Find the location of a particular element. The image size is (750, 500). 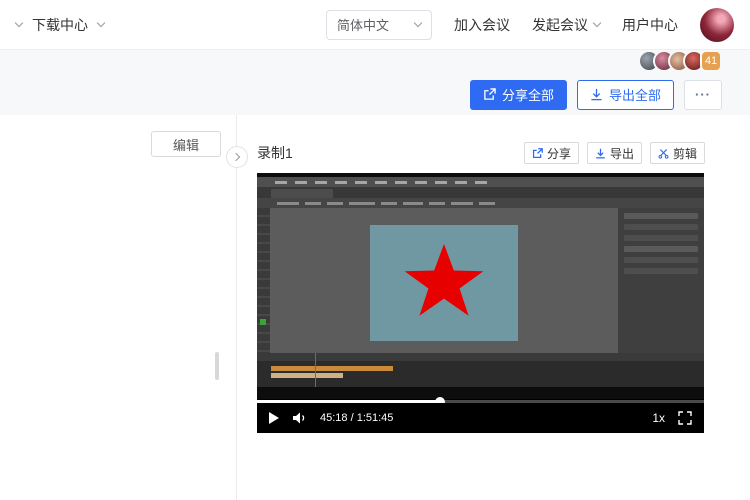

editor-tab is located at coordinates (302, 193).